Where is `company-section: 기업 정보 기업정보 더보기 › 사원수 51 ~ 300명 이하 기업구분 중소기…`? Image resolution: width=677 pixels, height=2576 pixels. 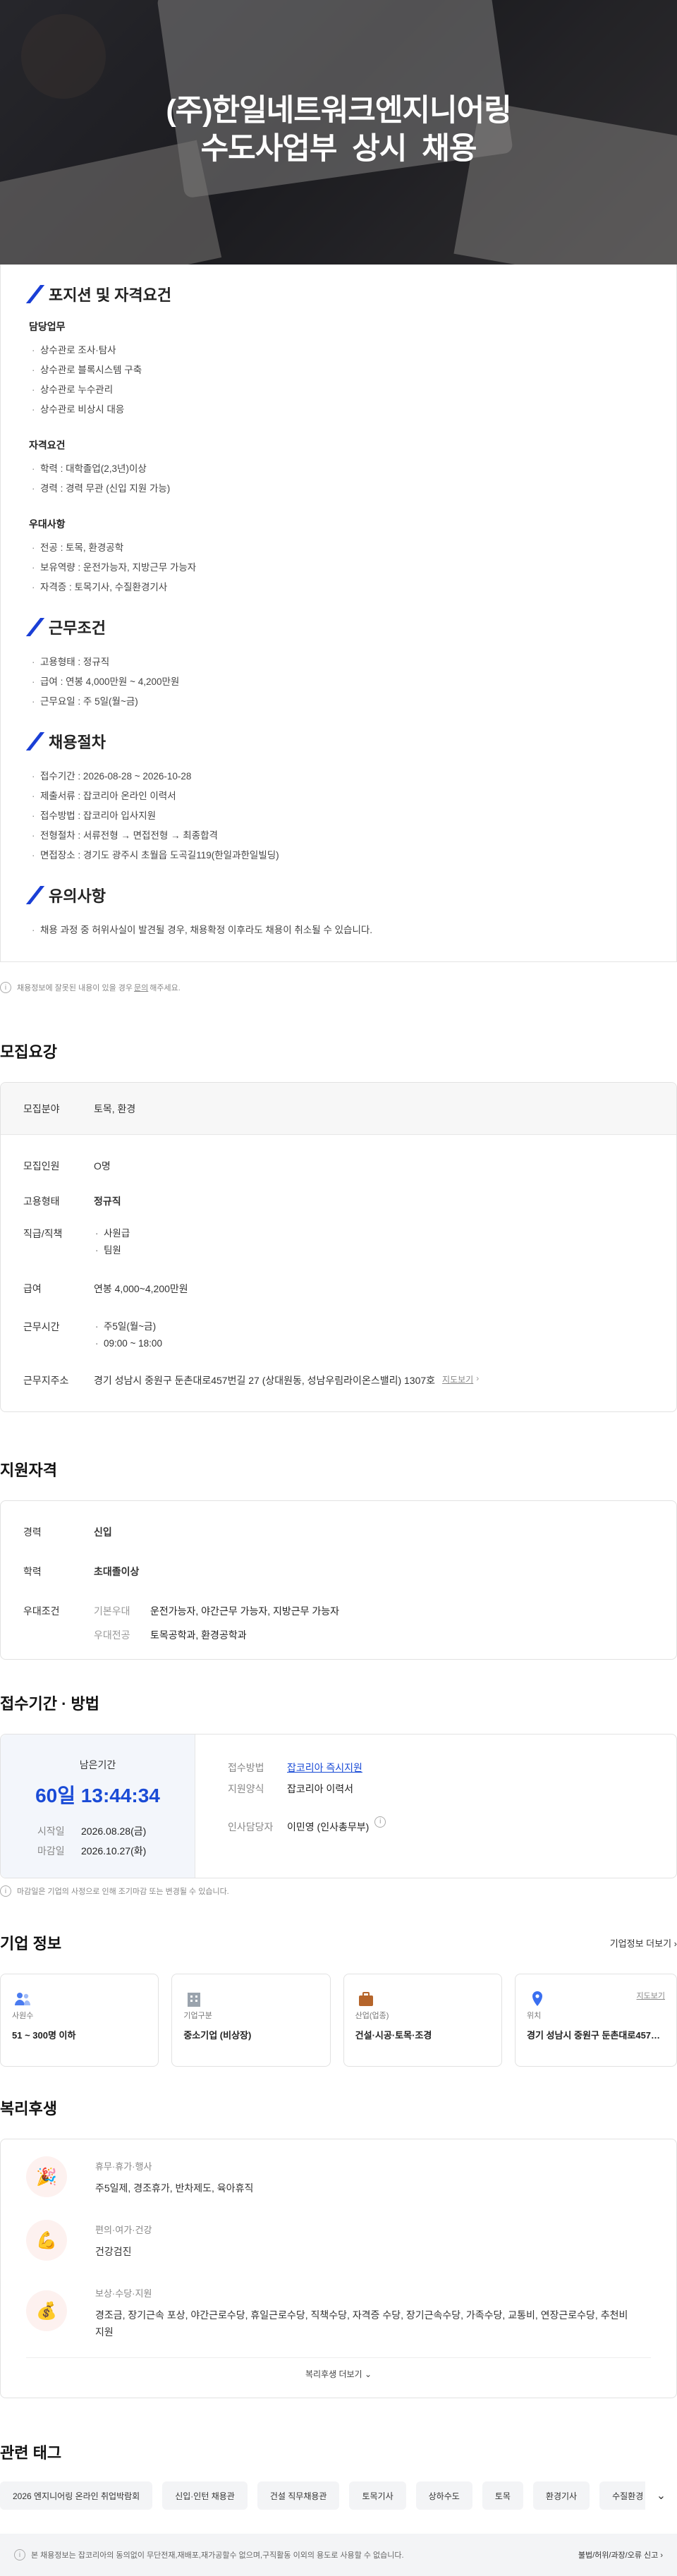 company-section: 기업 정보 기업정보 더보기 › 사원수 51 ~ 300명 이하 기업구분 중소기… is located at coordinates (338, 1999).